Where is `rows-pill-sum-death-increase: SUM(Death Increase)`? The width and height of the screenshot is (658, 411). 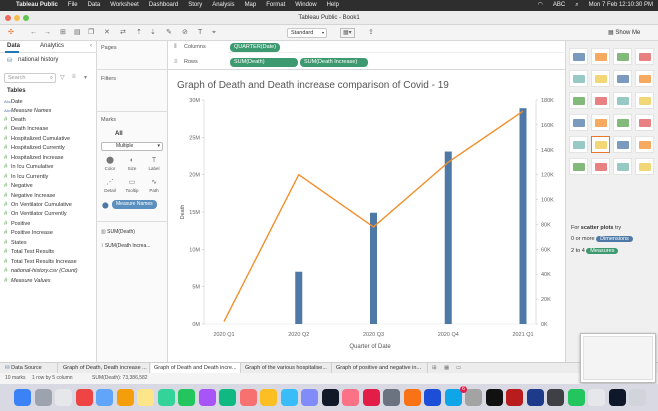
rows-pill-sum-death-increase: SUM(Death Increase) is located at coordinates (334, 62).